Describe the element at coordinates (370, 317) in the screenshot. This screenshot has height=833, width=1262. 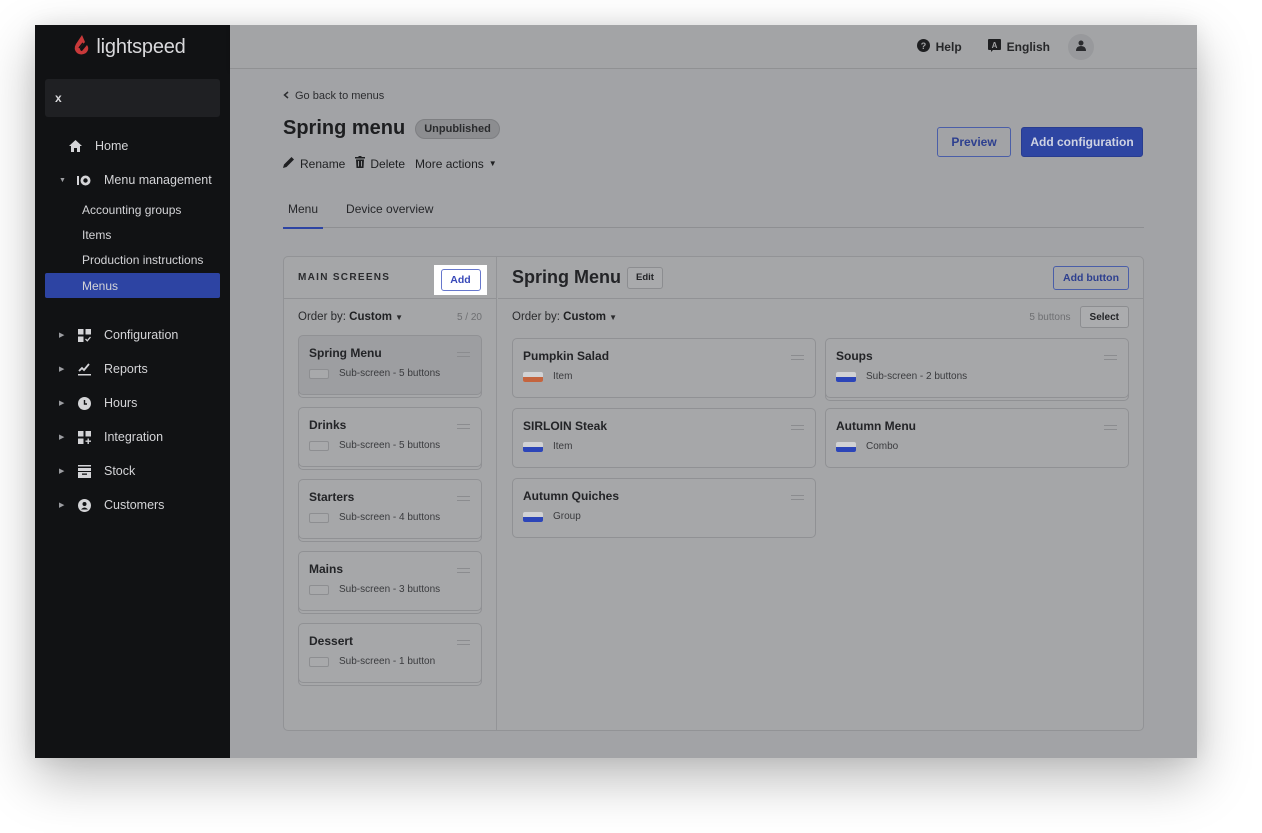
I see `order-value: Custom` at that location.